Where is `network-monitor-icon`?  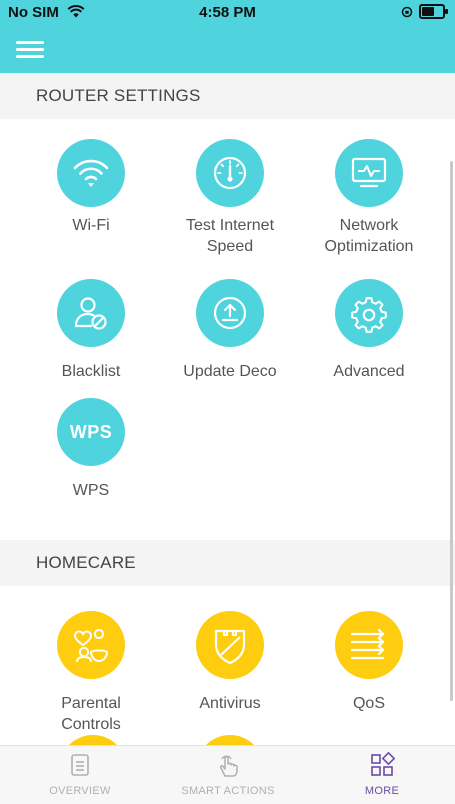 network-monitor-icon is located at coordinates (369, 173).